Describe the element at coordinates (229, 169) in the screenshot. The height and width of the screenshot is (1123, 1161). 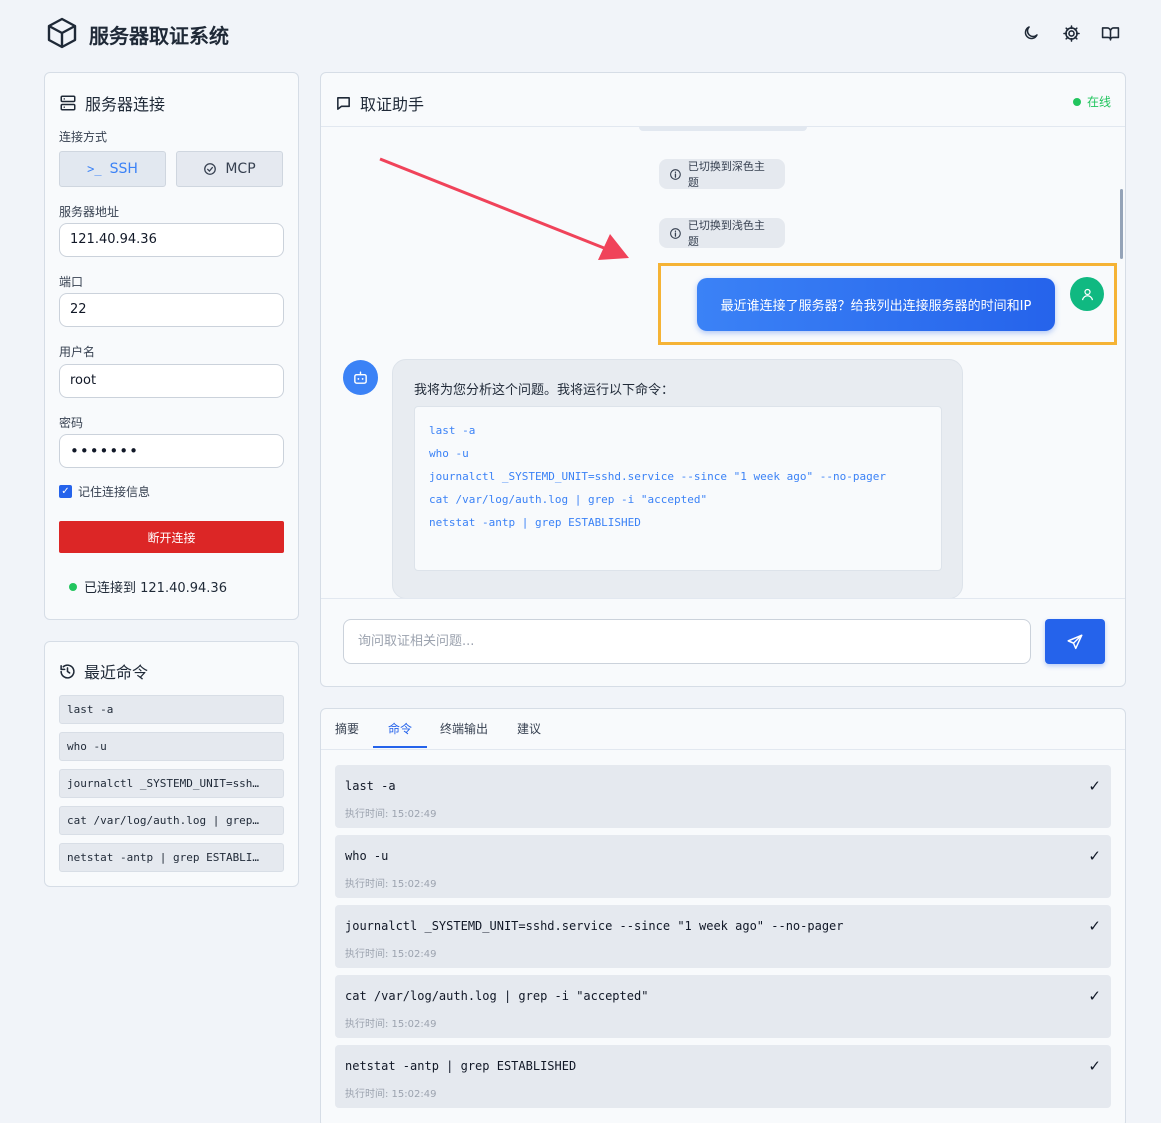
I see `mcp-button: MCP` at that location.